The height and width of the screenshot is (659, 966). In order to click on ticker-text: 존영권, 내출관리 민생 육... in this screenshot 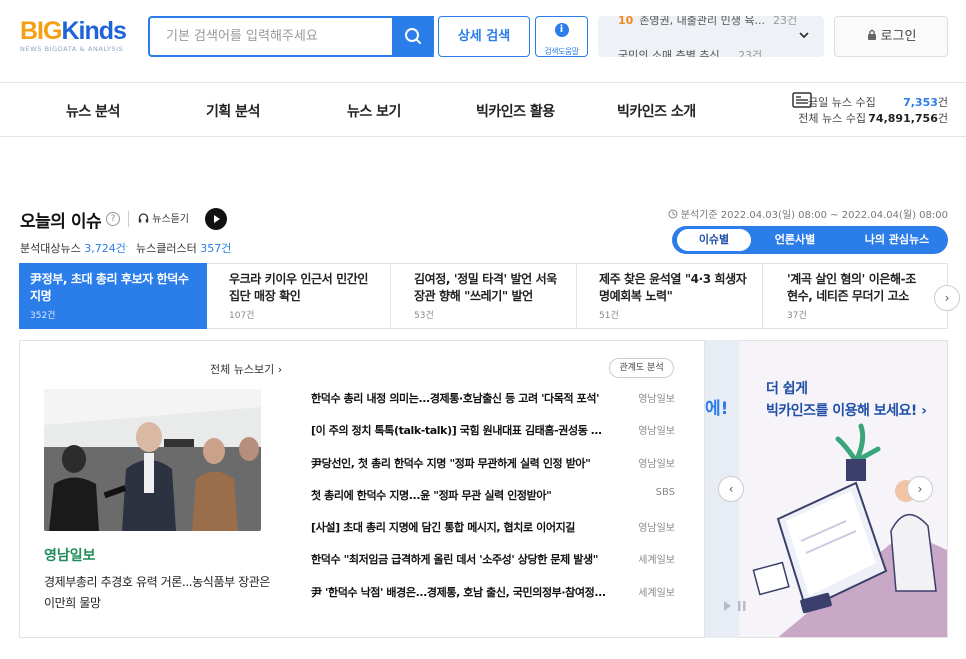, I will do `click(702, 21)`.